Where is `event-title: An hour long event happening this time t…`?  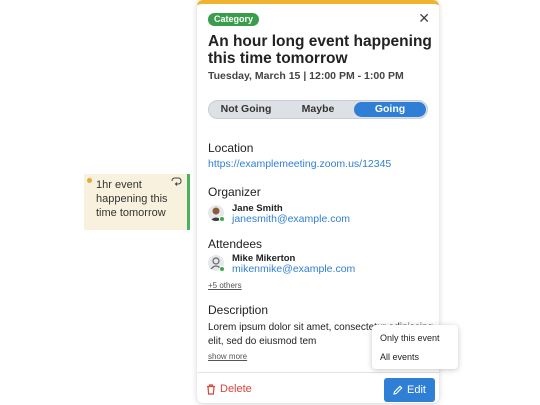
event-title: An hour long event happening this time t… is located at coordinates (320, 50).